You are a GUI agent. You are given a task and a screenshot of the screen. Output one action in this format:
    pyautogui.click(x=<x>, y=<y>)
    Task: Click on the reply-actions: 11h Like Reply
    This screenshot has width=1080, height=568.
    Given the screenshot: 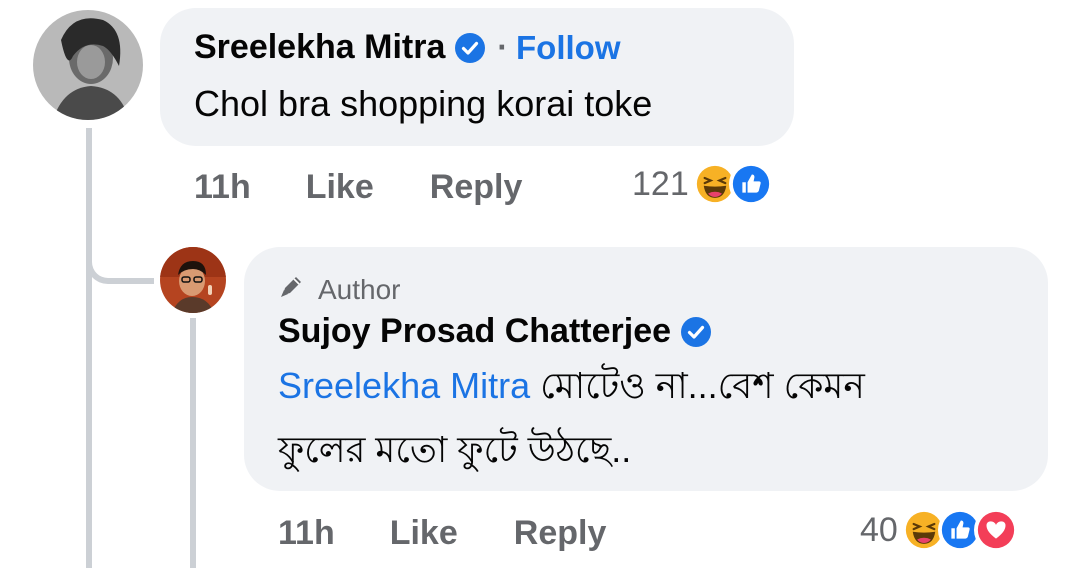 What is the action you would take?
    pyautogui.click(x=442, y=533)
    